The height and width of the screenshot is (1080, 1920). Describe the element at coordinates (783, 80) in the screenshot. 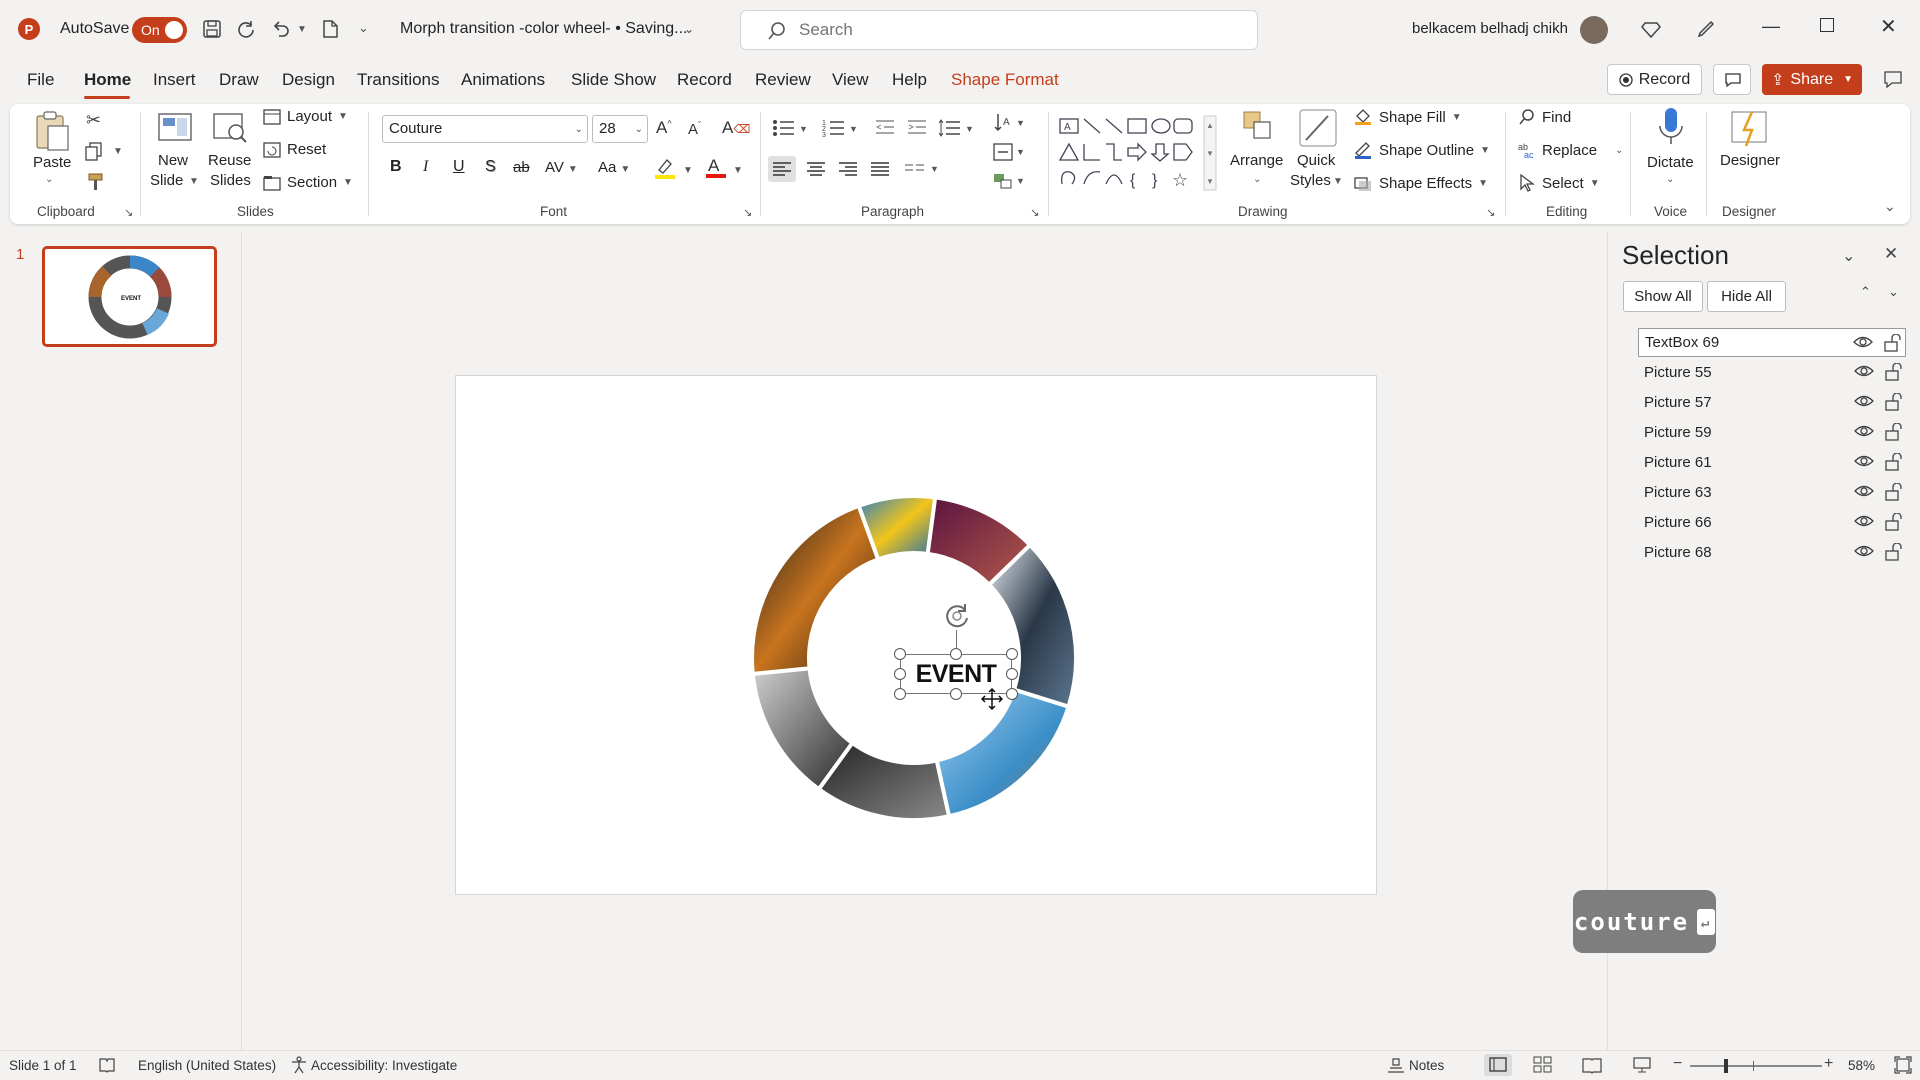

I see `tab-review: Review` at that location.